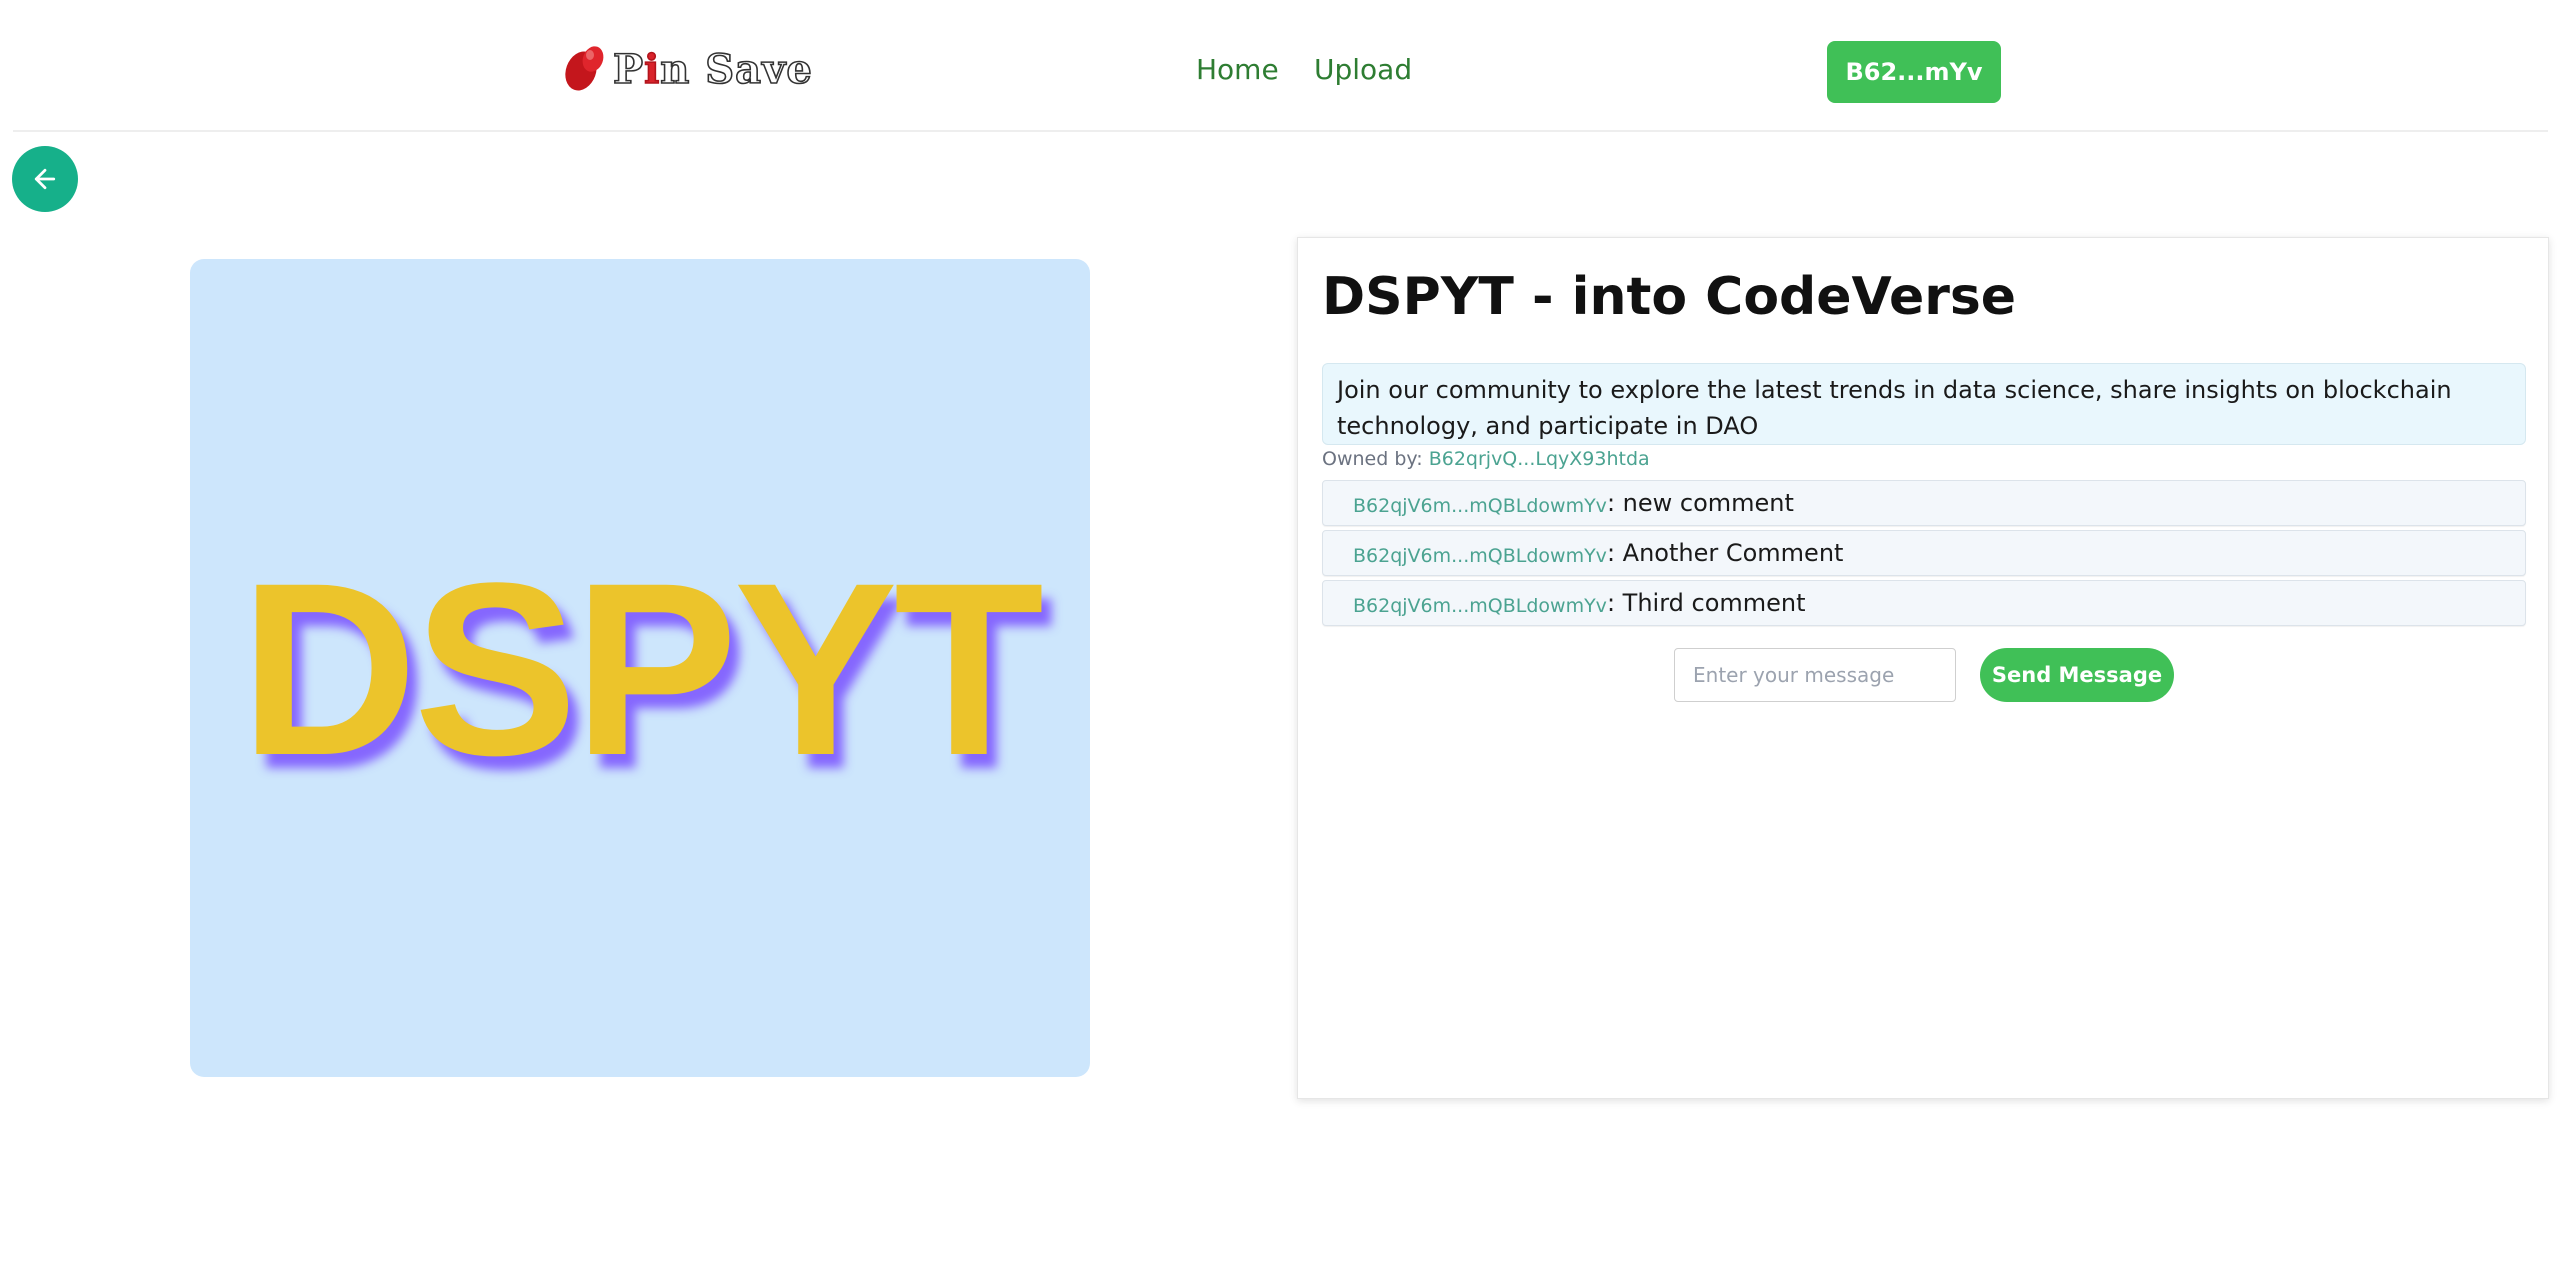  What do you see at coordinates (1280, 66) in the screenshot?
I see `top-header: Pin Save Home Upload B62...mYv` at bounding box center [1280, 66].